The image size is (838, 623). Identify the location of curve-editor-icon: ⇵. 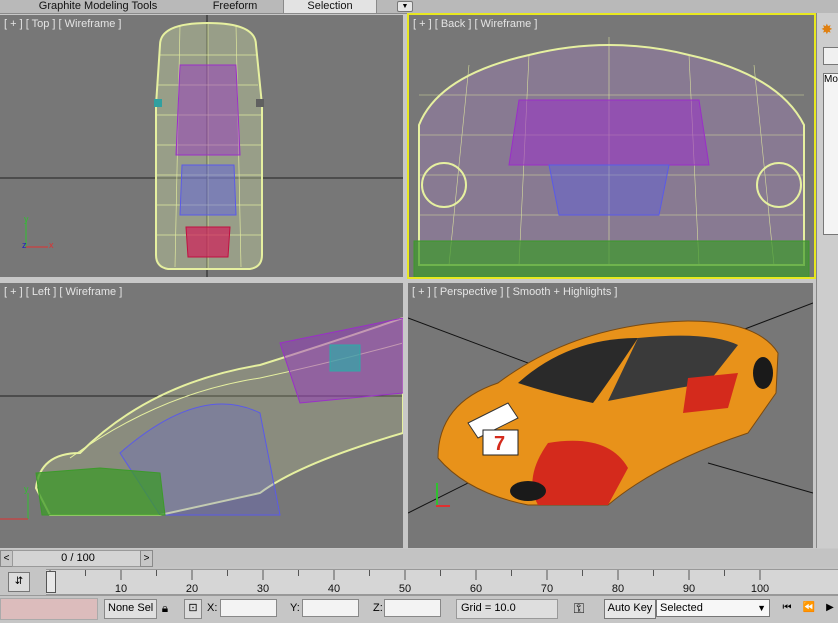
(19, 582).